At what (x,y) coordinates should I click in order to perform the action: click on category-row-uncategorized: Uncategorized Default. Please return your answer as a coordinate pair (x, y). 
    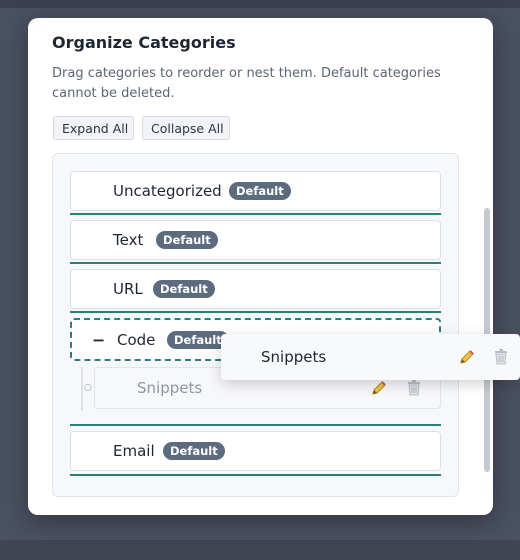
    Looking at the image, I should click on (255, 191).